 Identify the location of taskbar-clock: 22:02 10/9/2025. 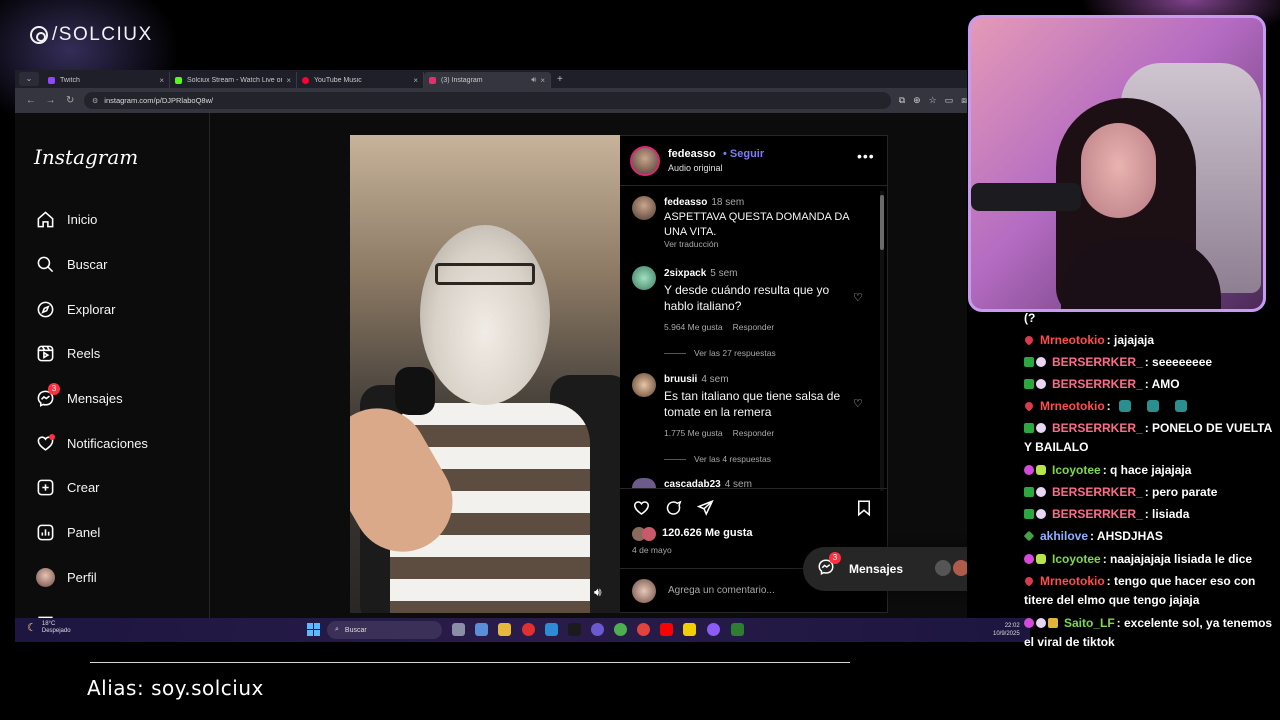
(1006, 630).